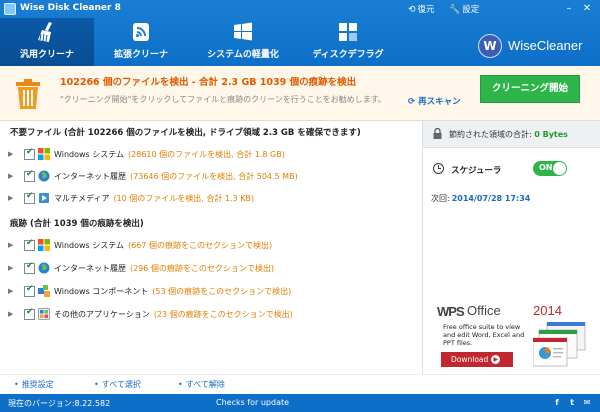 Image resolution: width=600 pixels, height=412 pixels. What do you see at coordinates (438, 168) in the screenshot?
I see `clock-icon` at bounding box center [438, 168].